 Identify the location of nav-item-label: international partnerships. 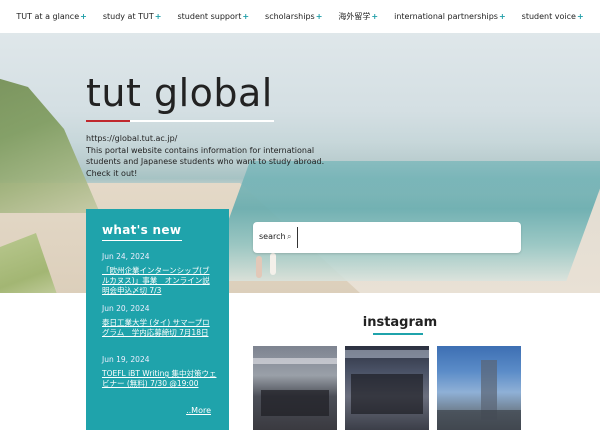
(446, 16).